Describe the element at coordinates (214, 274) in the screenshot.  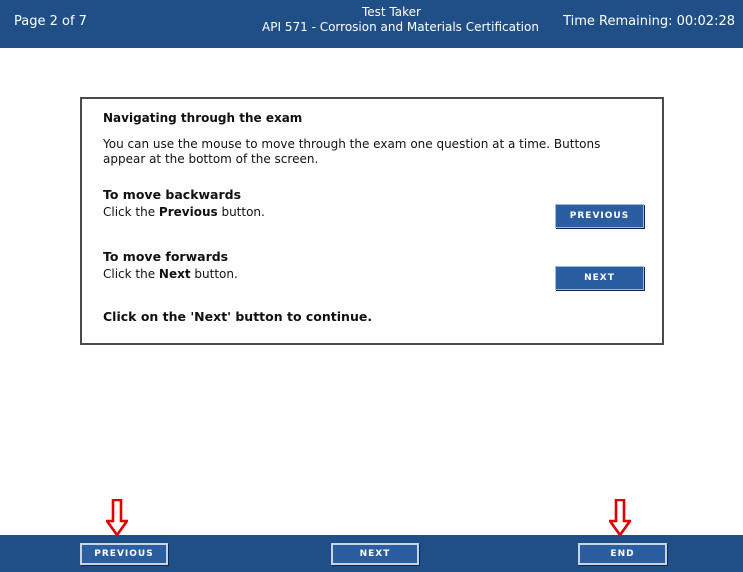
I see `forwards-post: button.` at that location.